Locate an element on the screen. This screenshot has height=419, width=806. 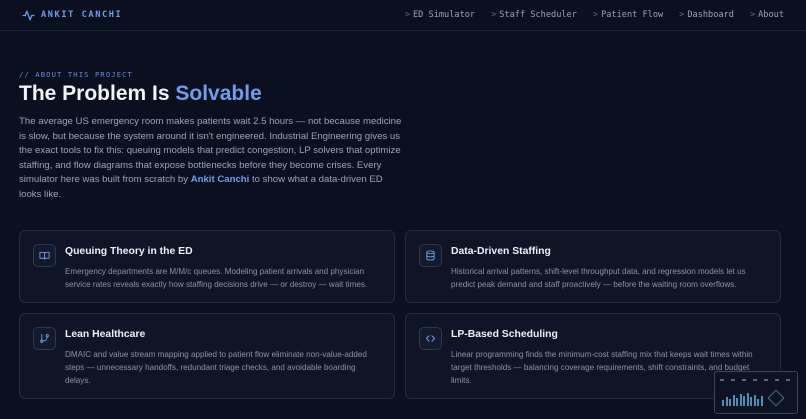
title-accent: Solvable is located at coordinates (218, 93).